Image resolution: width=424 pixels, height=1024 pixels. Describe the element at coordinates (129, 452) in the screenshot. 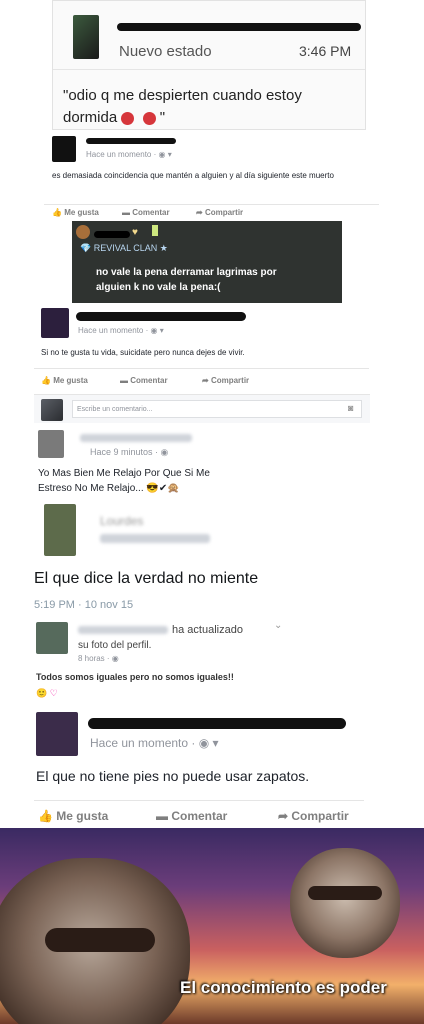

I see `post-time: Hace 9 minutos · ◉` at that location.